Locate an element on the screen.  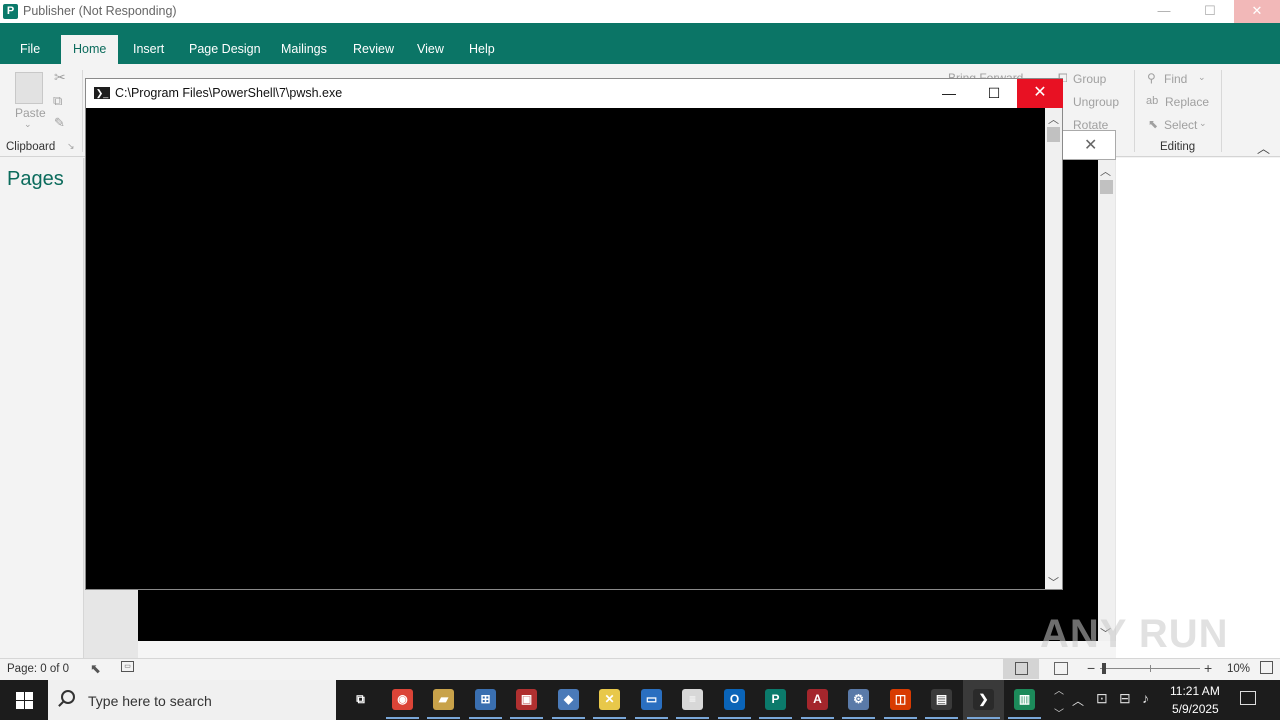
cut-icon: ✂ is located at coordinates (60, 77).